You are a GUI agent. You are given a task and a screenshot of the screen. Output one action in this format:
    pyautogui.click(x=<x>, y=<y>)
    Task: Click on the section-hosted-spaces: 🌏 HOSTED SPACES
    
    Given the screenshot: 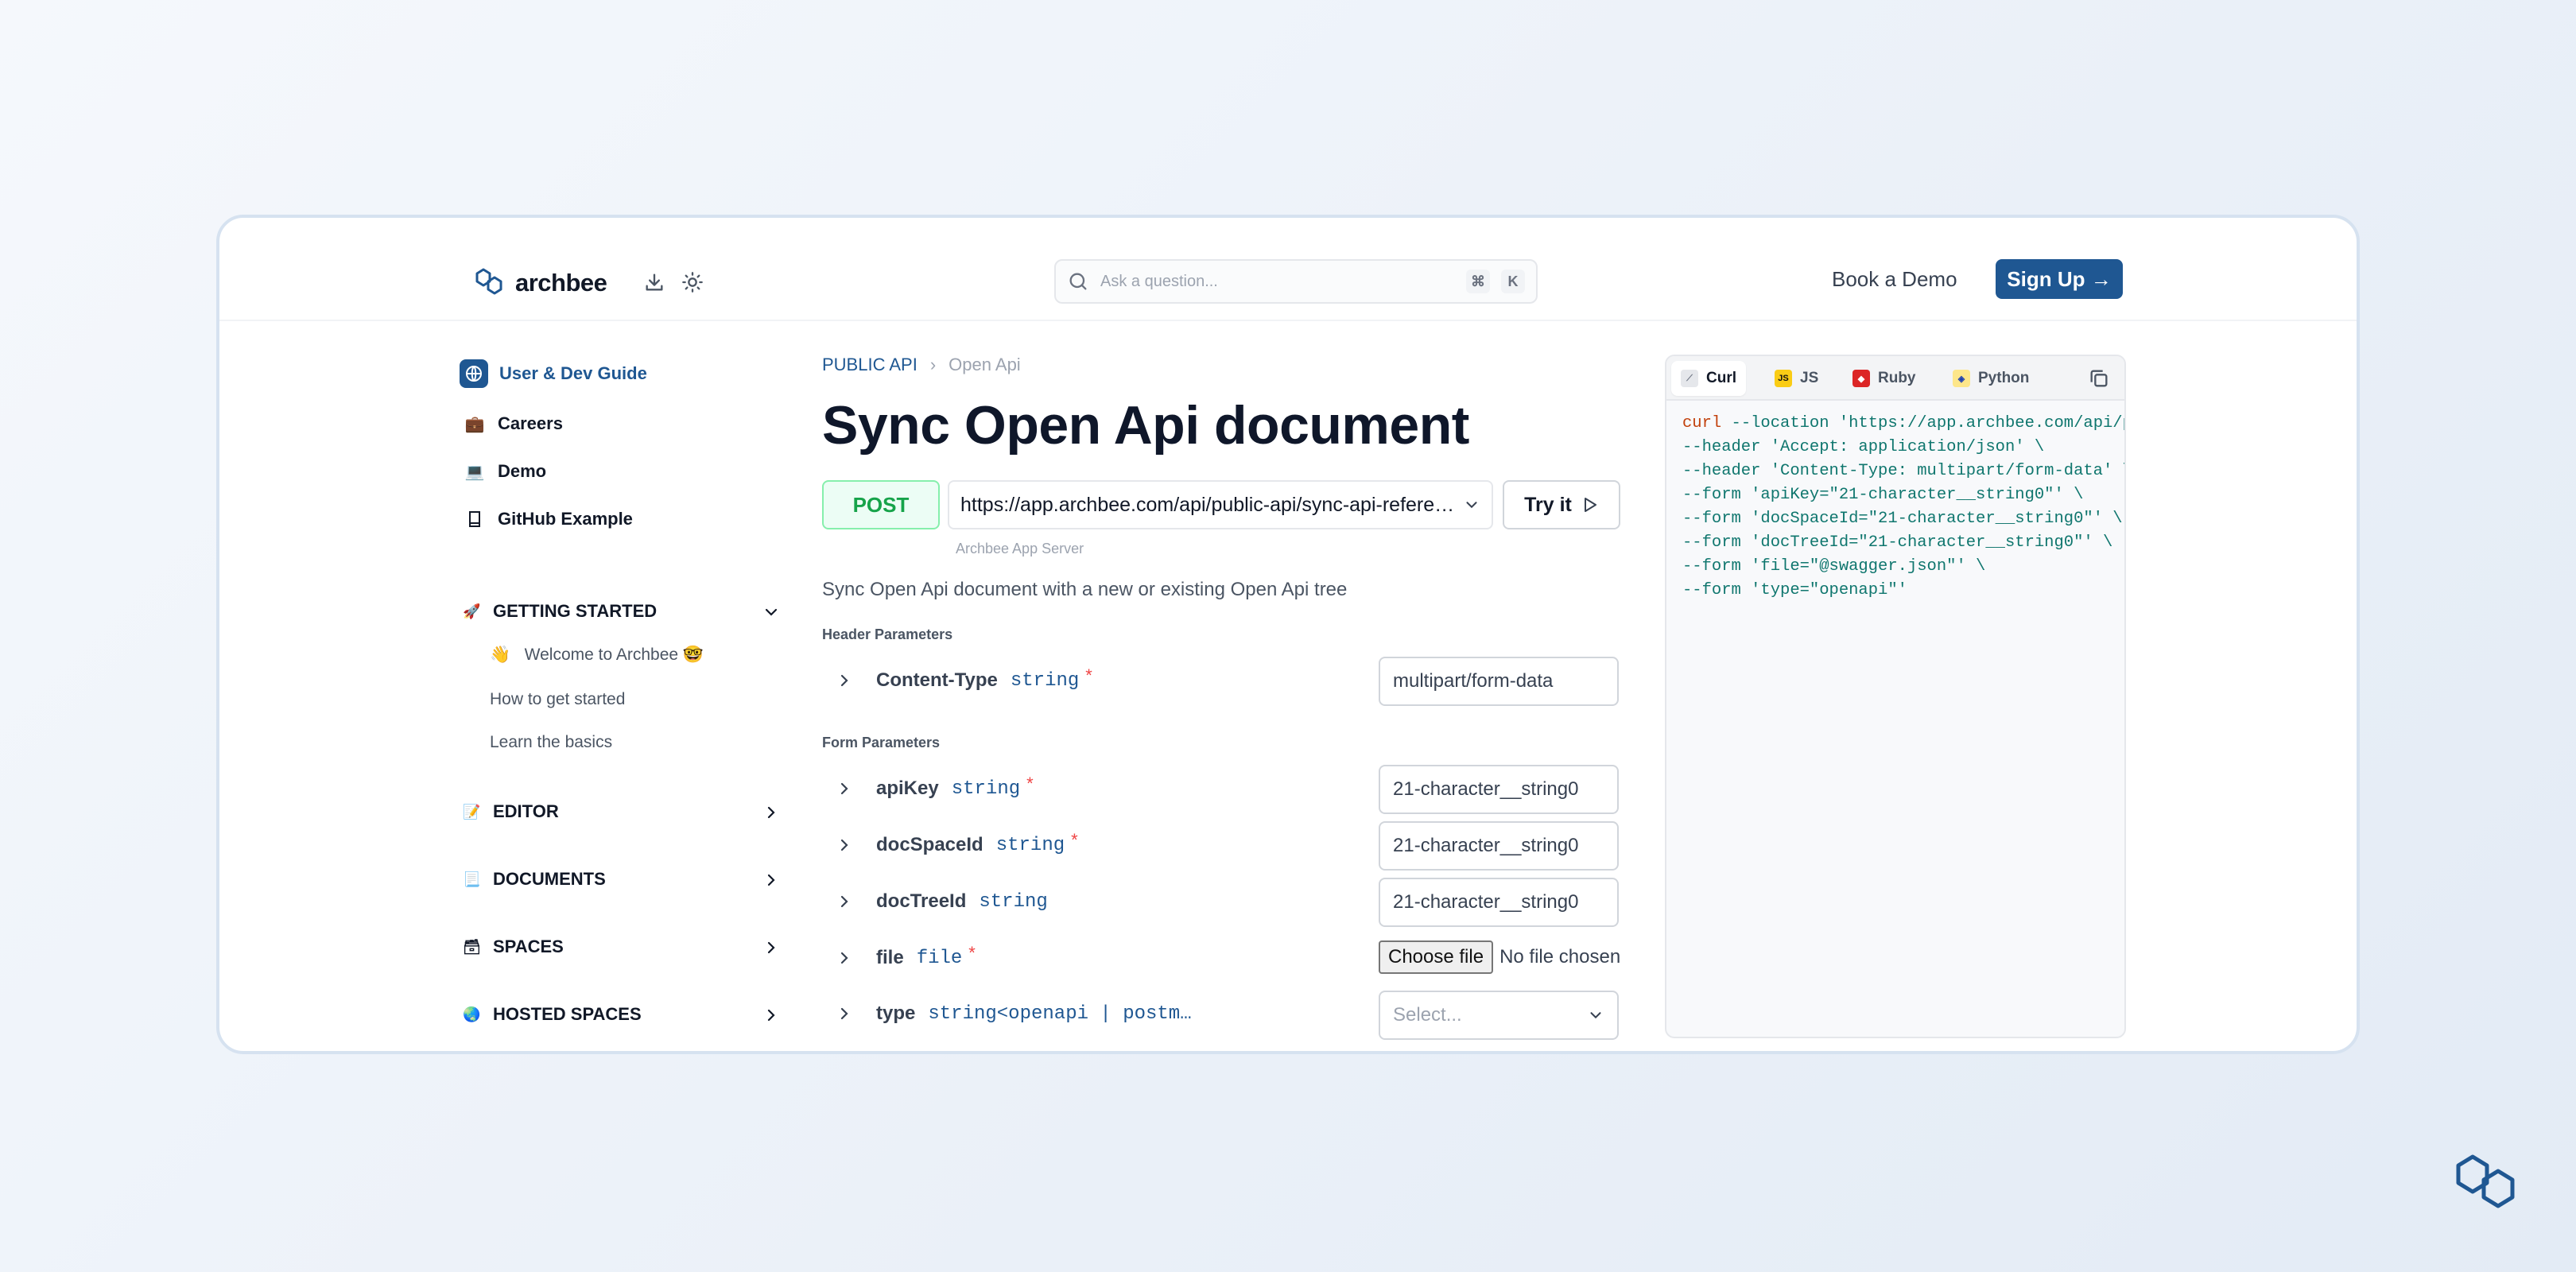 What is the action you would take?
    pyautogui.click(x=622, y=1014)
    